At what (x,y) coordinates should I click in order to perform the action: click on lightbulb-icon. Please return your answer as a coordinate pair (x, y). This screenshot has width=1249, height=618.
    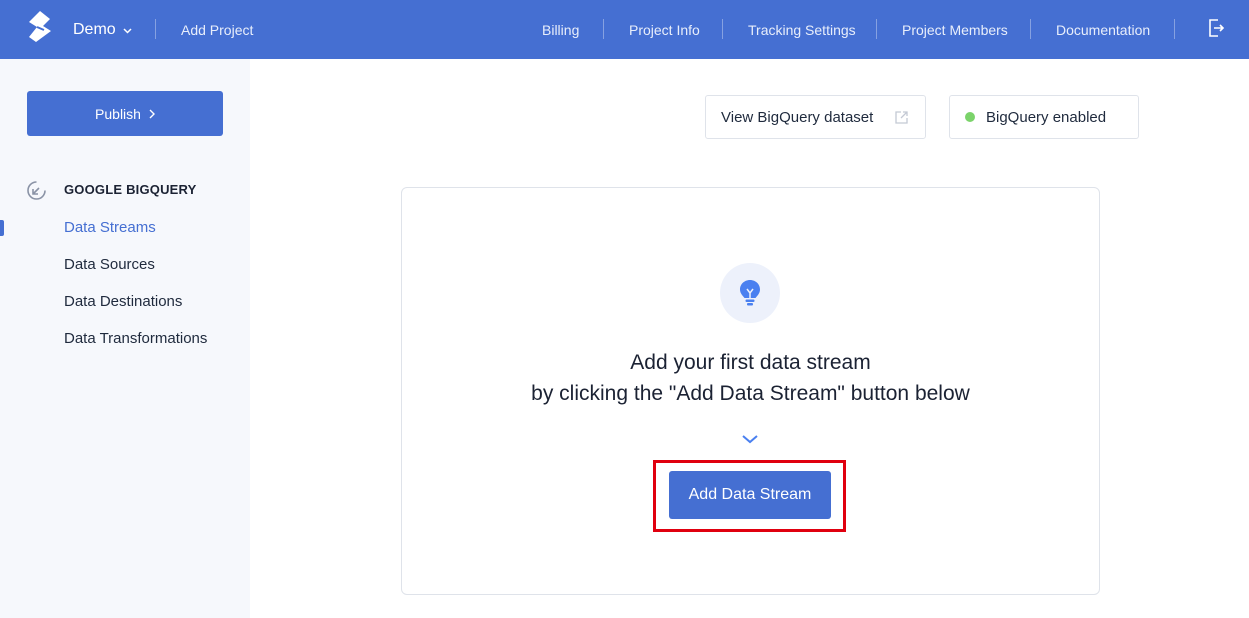
    Looking at the image, I should click on (750, 293).